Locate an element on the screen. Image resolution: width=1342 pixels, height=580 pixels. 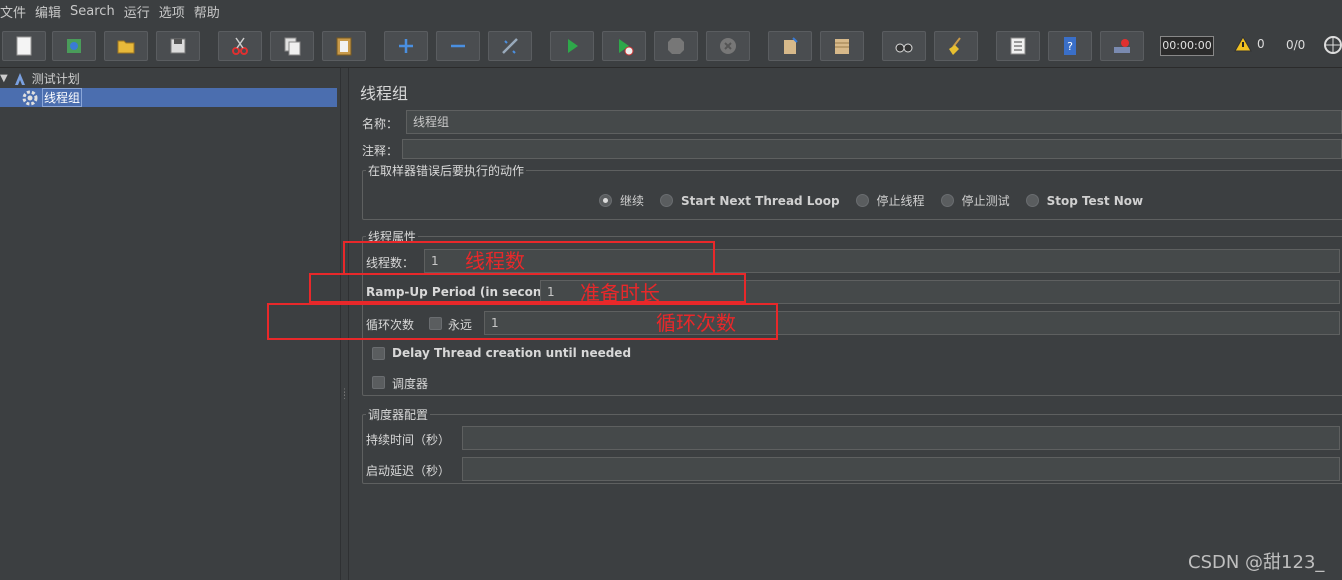
play-icon is located at coordinates (573, 46).